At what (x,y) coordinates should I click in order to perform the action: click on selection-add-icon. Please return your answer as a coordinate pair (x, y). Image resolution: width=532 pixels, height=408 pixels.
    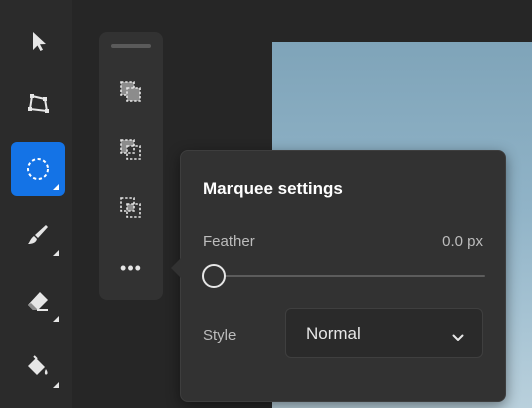
    Looking at the image, I should click on (131, 94).